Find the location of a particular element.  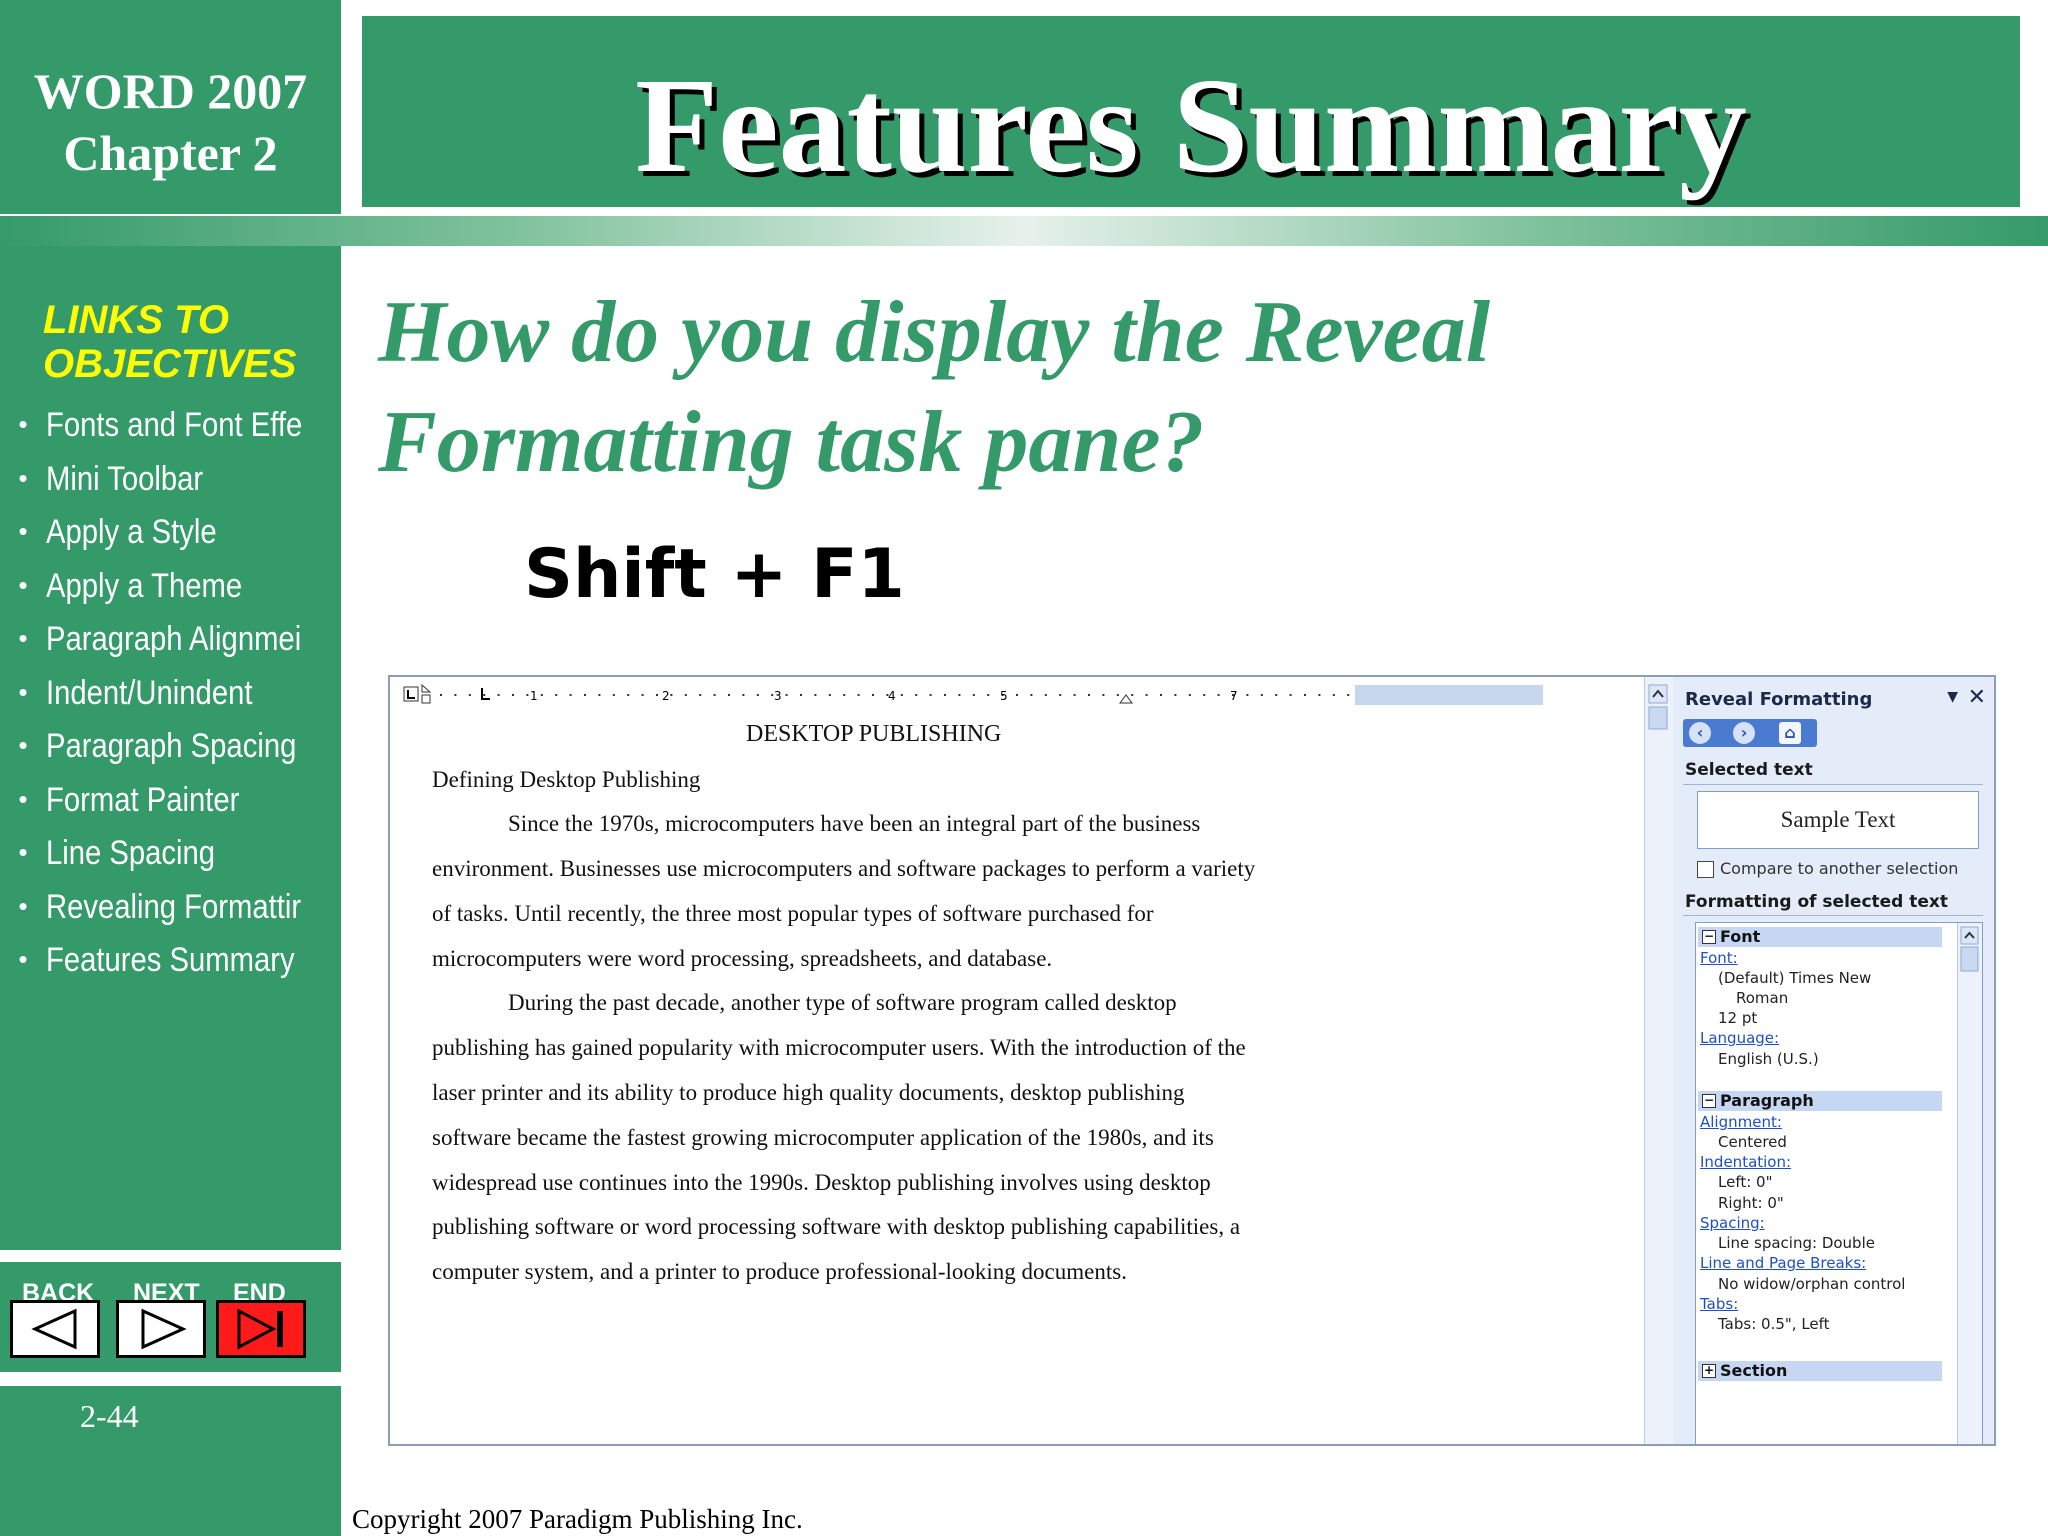

language-value: English (U.S.) is located at coordinates (1768, 1059).